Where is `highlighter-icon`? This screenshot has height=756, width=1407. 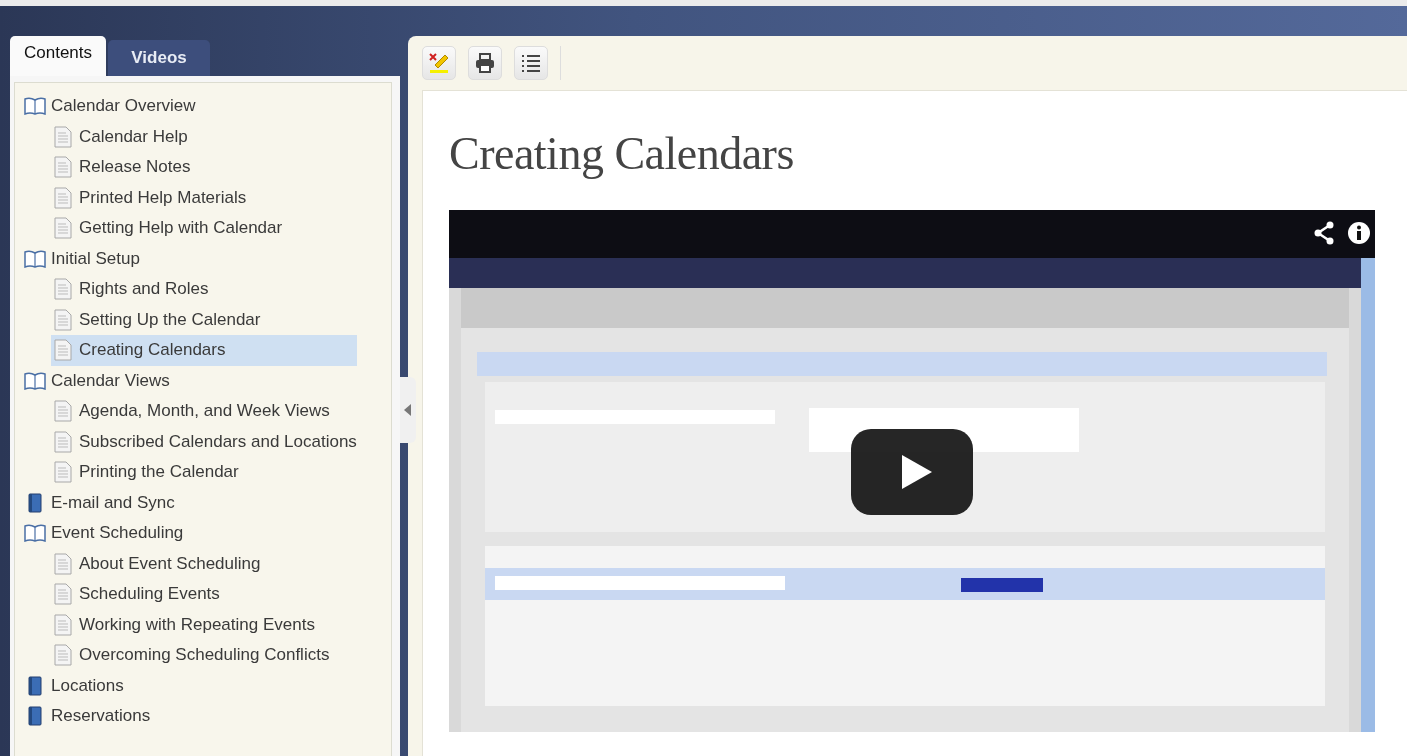 highlighter-icon is located at coordinates (439, 63).